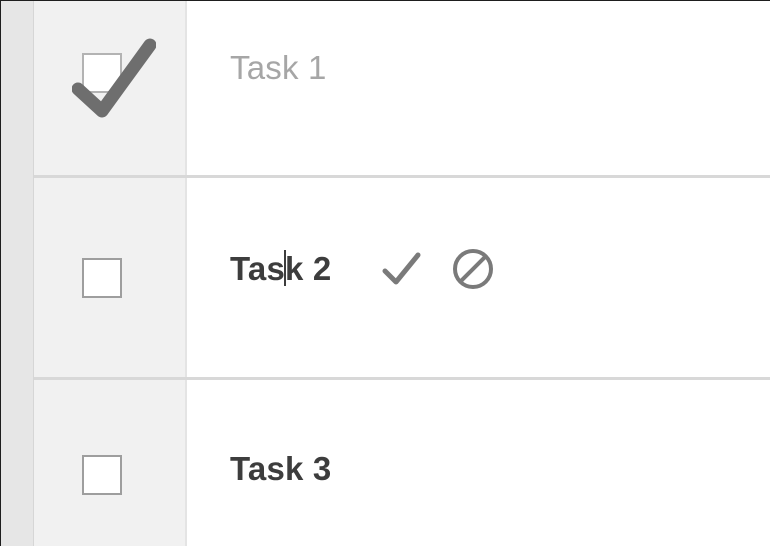 The height and width of the screenshot is (546, 770). I want to click on task-1-label: Task 1, so click(278, 68).